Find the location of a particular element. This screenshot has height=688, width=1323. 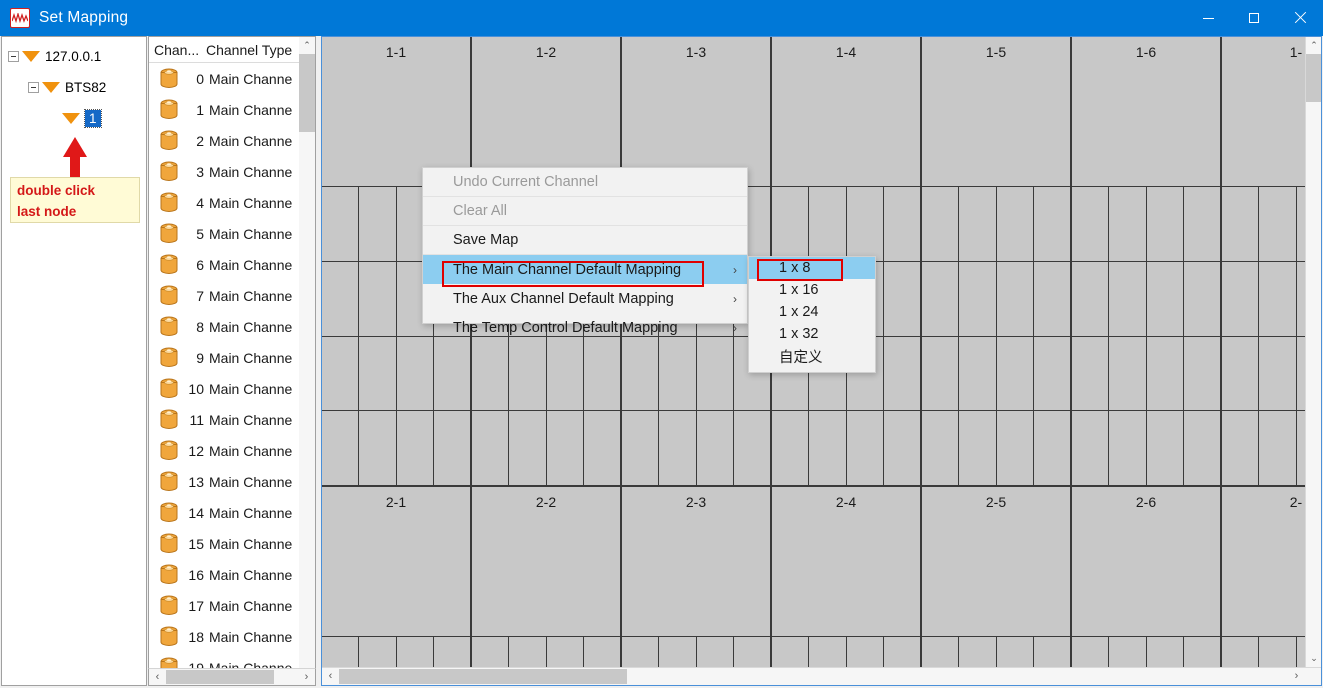

channel-list-horizontal-scrollbar: ‹ › is located at coordinates (232, 677).